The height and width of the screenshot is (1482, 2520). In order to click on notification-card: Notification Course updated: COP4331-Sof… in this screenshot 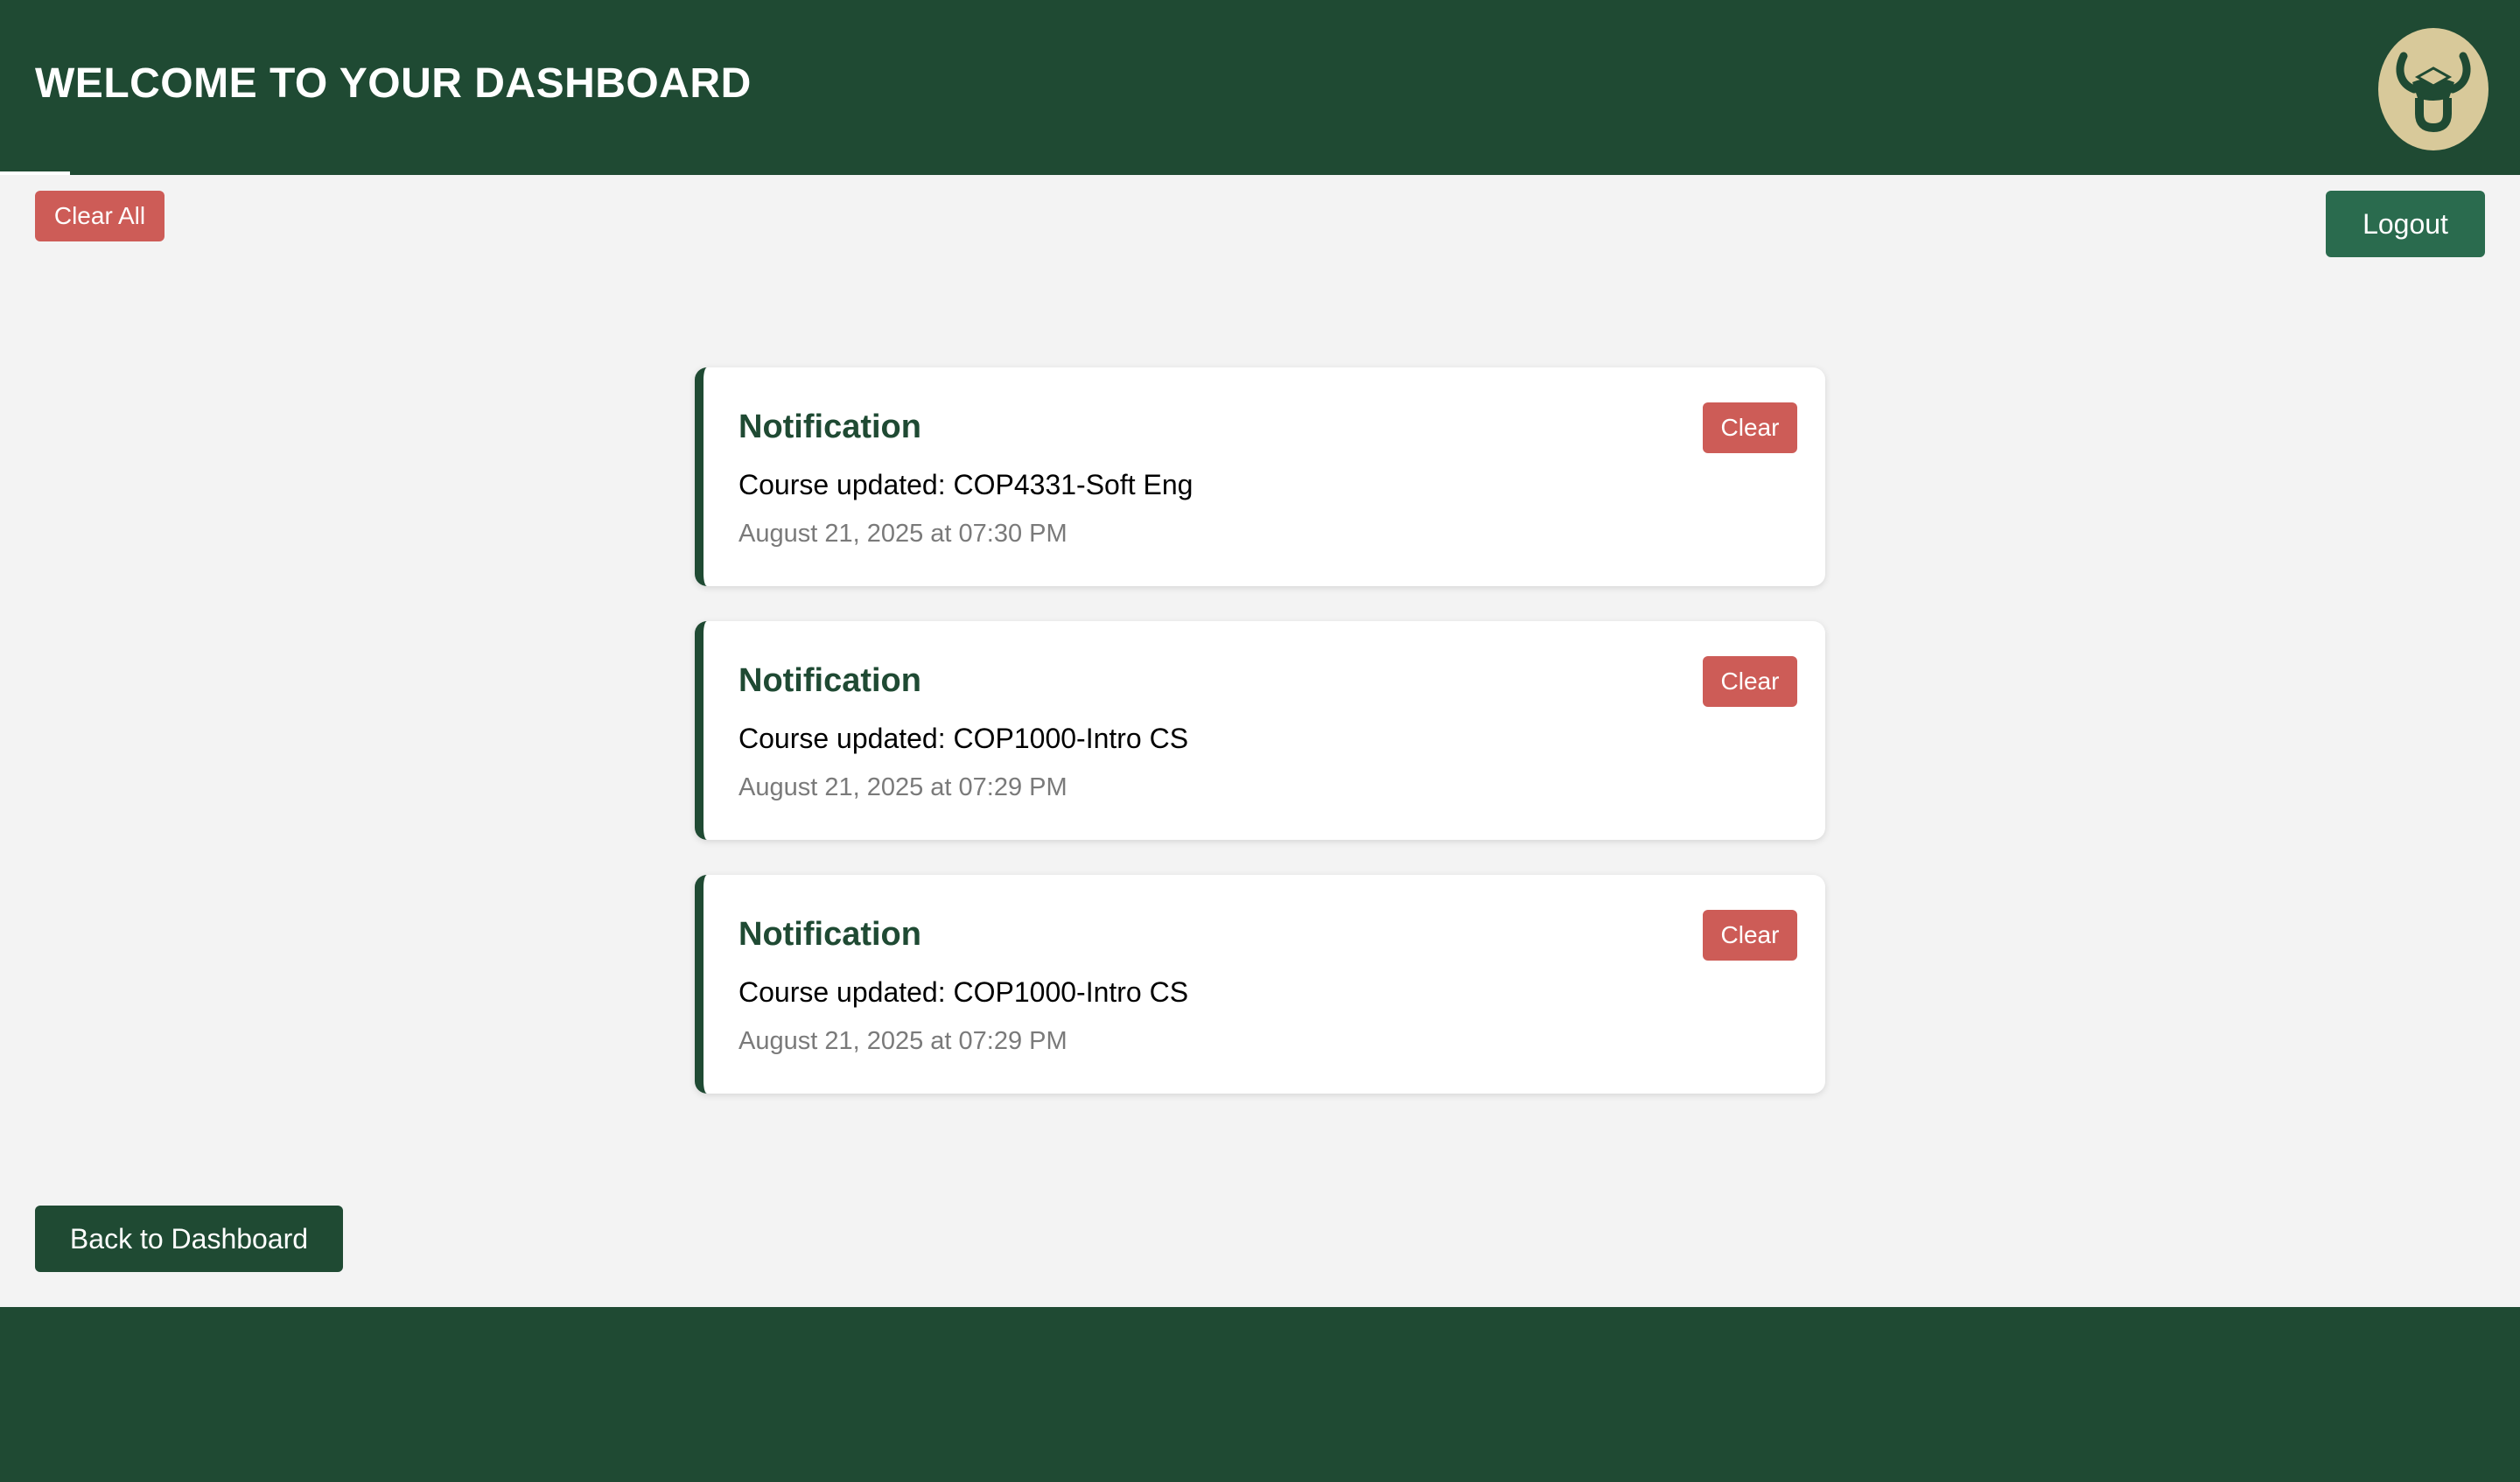, I will do `click(1260, 476)`.